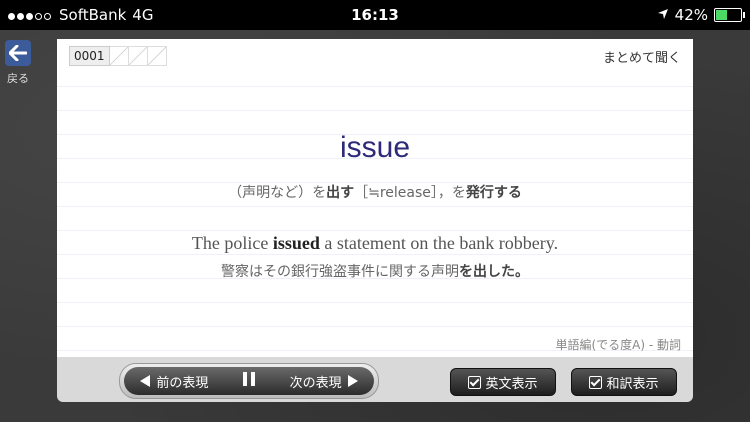  I want to click on status-bar: SoftBank 4G 16:13 42%, so click(375, 15).